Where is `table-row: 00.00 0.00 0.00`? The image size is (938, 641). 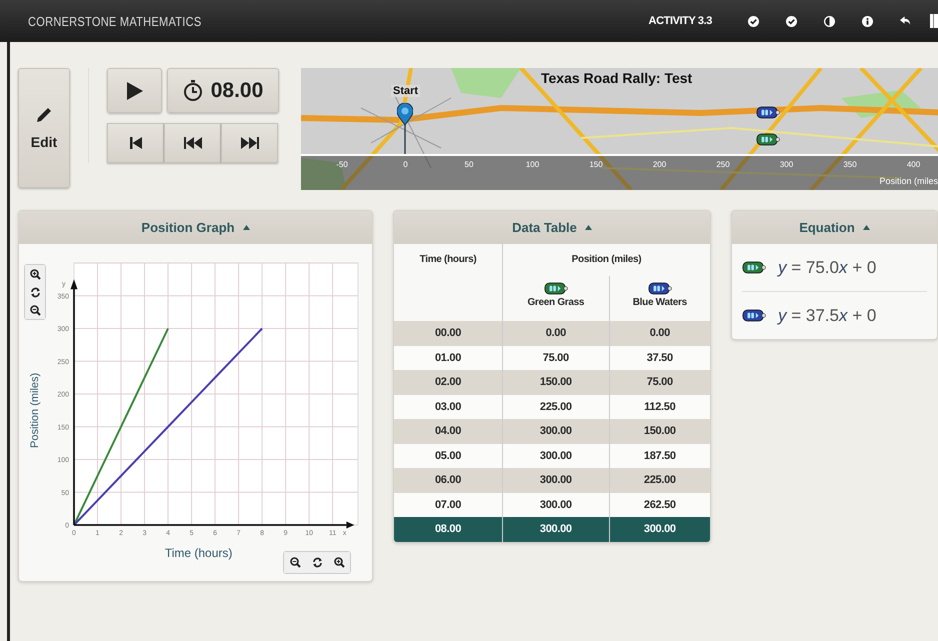 table-row: 00.00 0.00 0.00 is located at coordinates (552, 333).